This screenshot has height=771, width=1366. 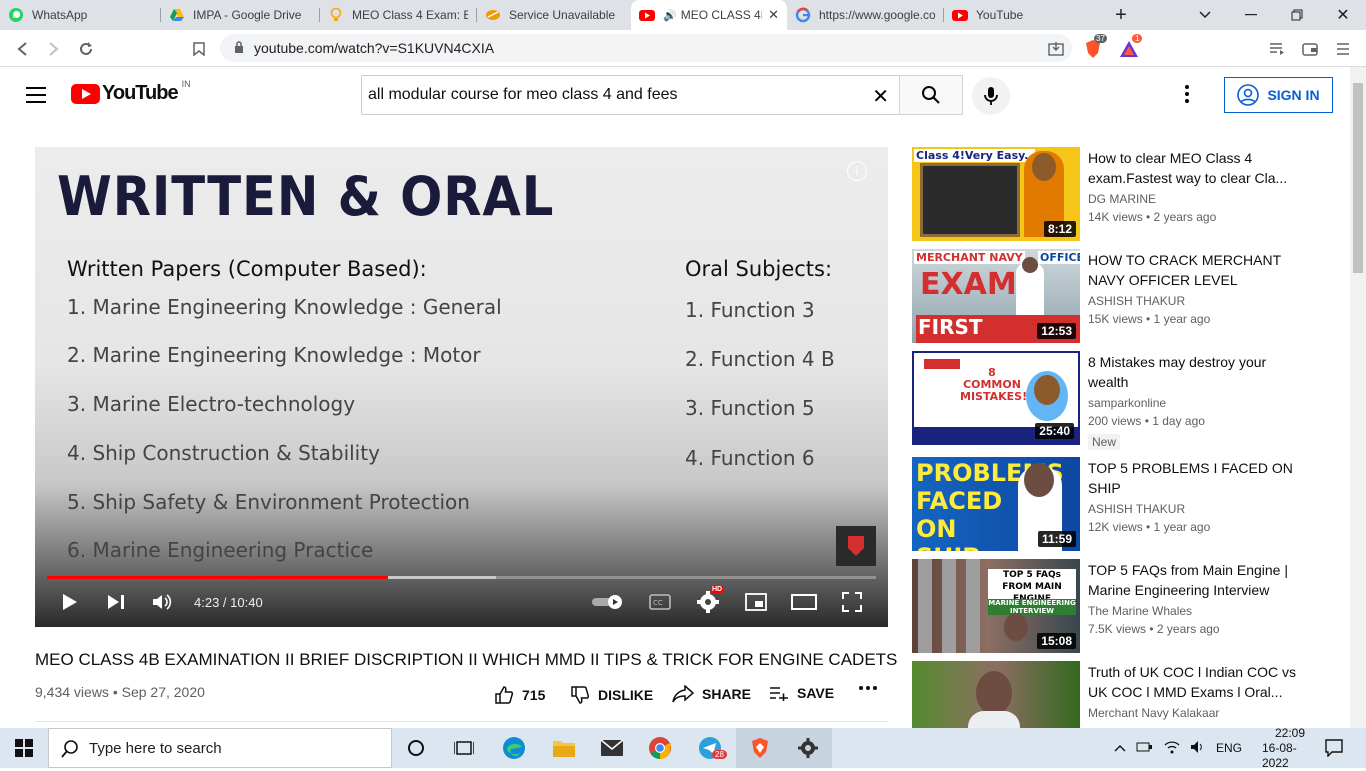 I want to click on save-button: SAVE, so click(x=801, y=693).